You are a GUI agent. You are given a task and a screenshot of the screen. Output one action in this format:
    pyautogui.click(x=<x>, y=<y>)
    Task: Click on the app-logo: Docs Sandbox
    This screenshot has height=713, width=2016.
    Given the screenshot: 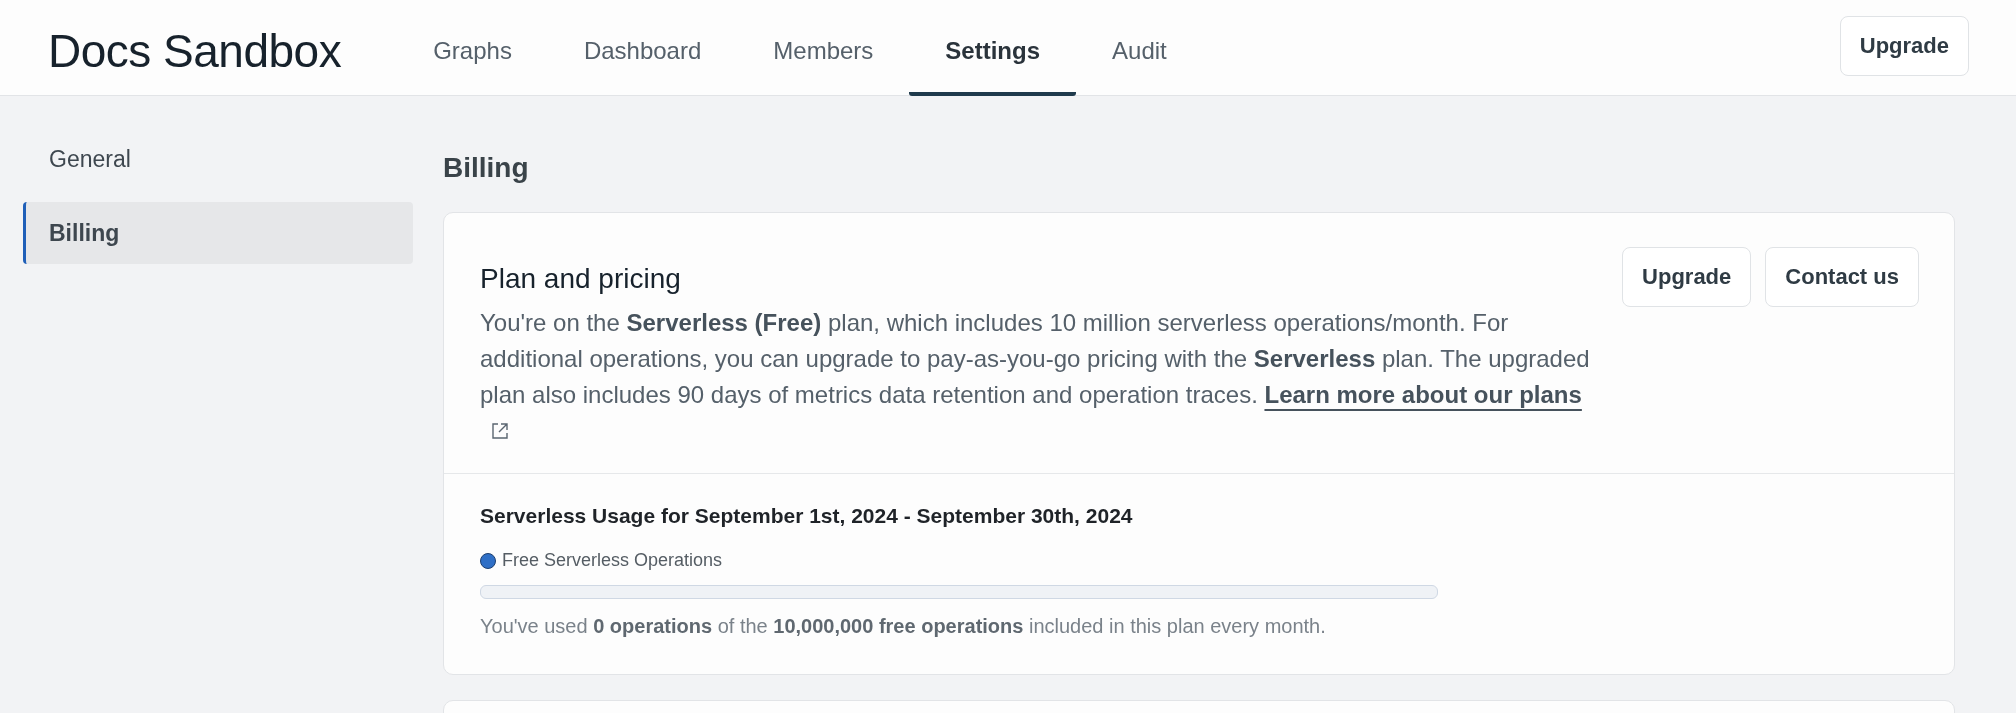 What is the action you would take?
    pyautogui.click(x=195, y=50)
    